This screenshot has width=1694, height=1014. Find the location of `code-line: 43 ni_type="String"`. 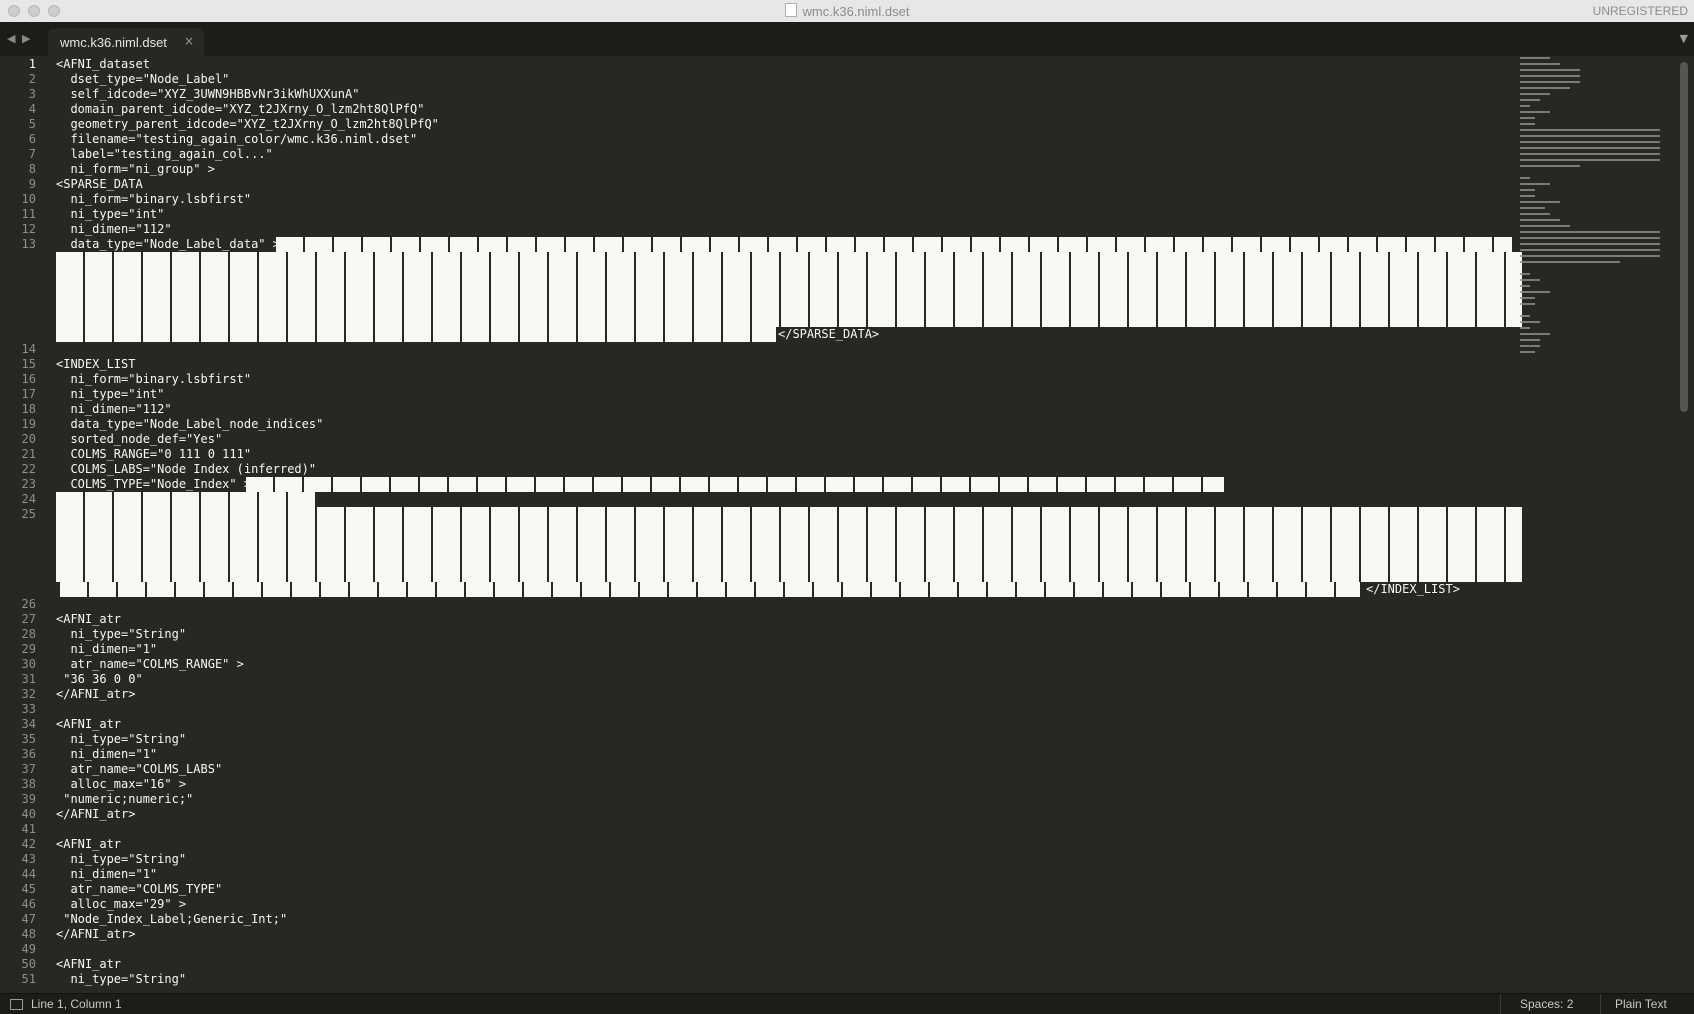

code-line: 43 ni_type="String" is located at coordinates (759, 859).